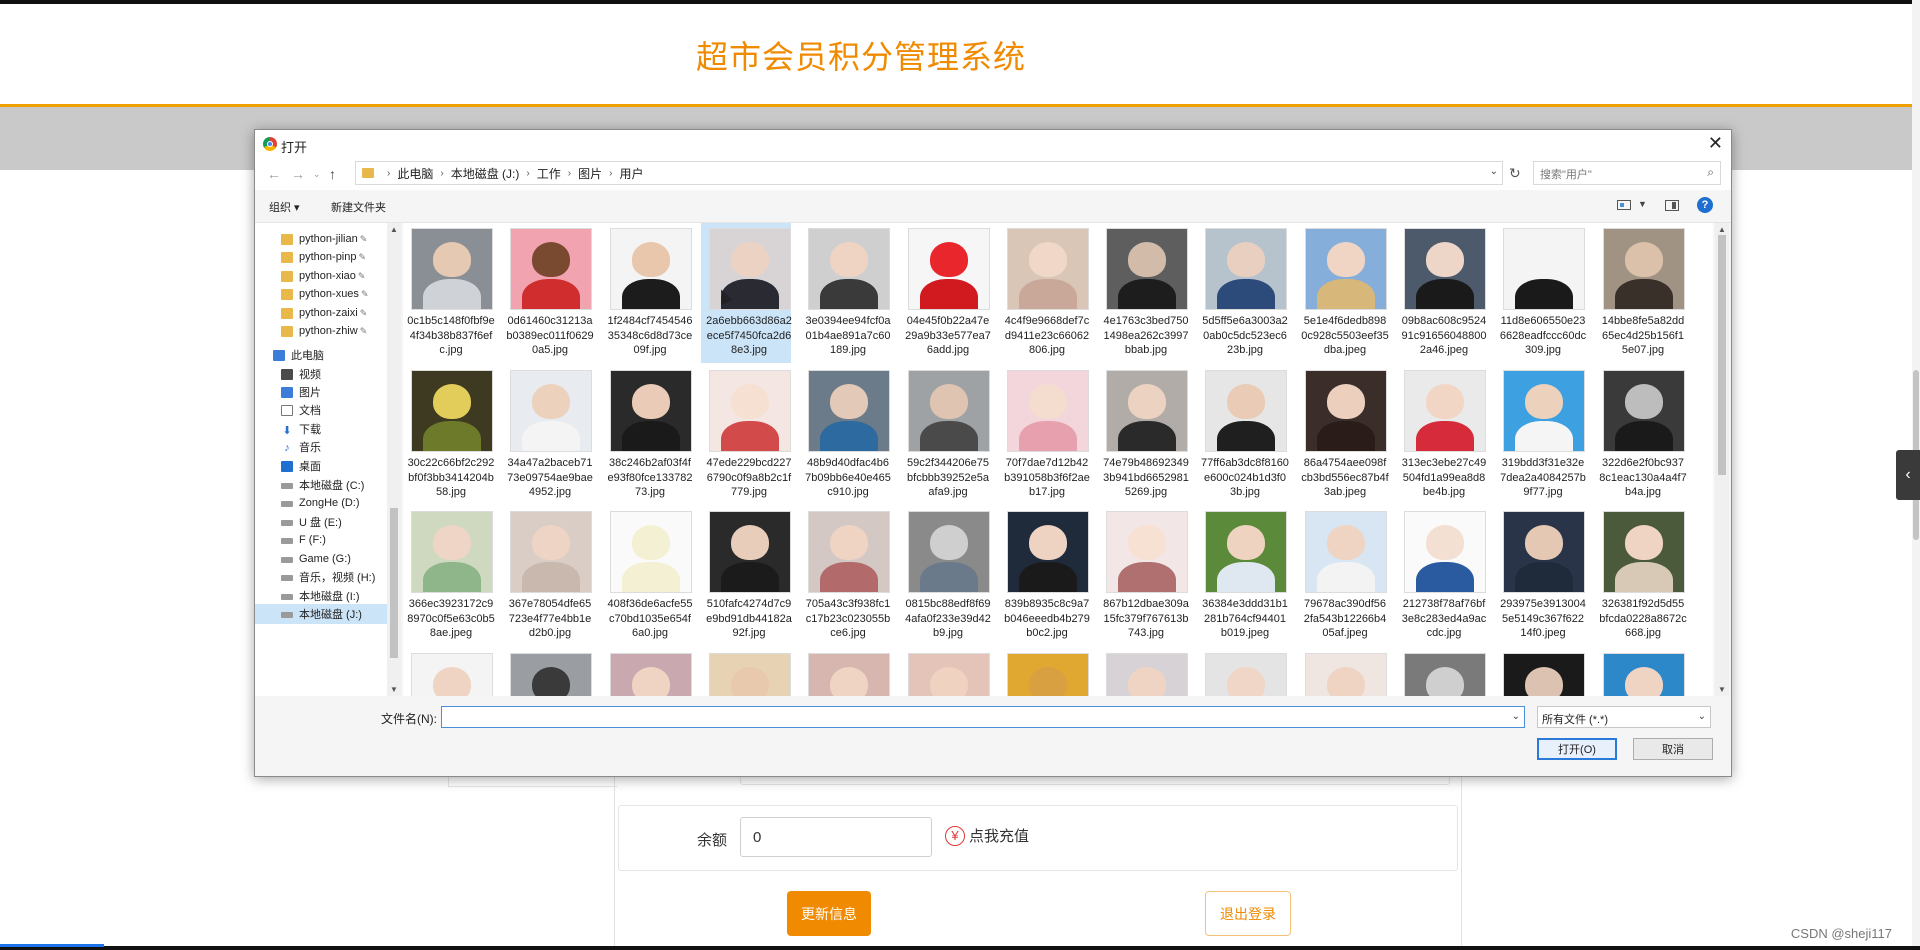  What do you see at coordinates (284, 207) in the screenshot?
I see `organize-menu: 组织 ▾` at bounding box center [284, 207].